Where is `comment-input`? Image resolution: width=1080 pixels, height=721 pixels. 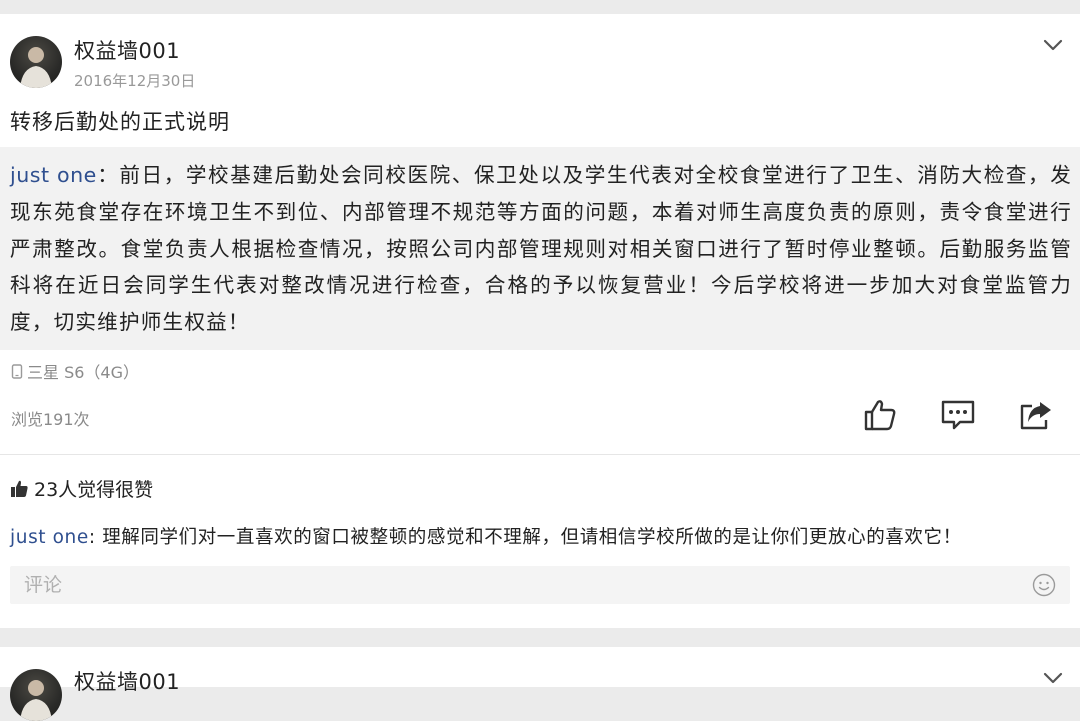 comment-input is located at coordinates (514, 585).